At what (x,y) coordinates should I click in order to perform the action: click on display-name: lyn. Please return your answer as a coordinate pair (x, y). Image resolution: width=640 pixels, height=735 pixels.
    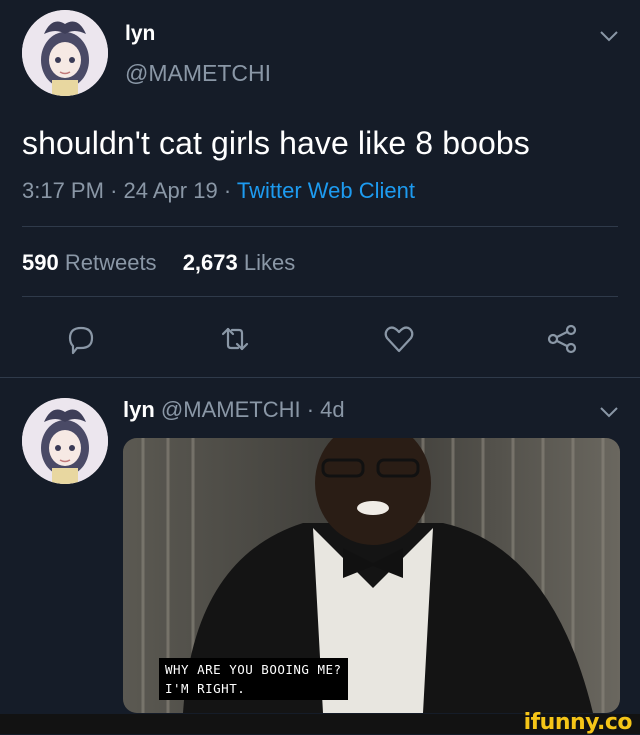
    Looking at the image, I should click on (140, 34).